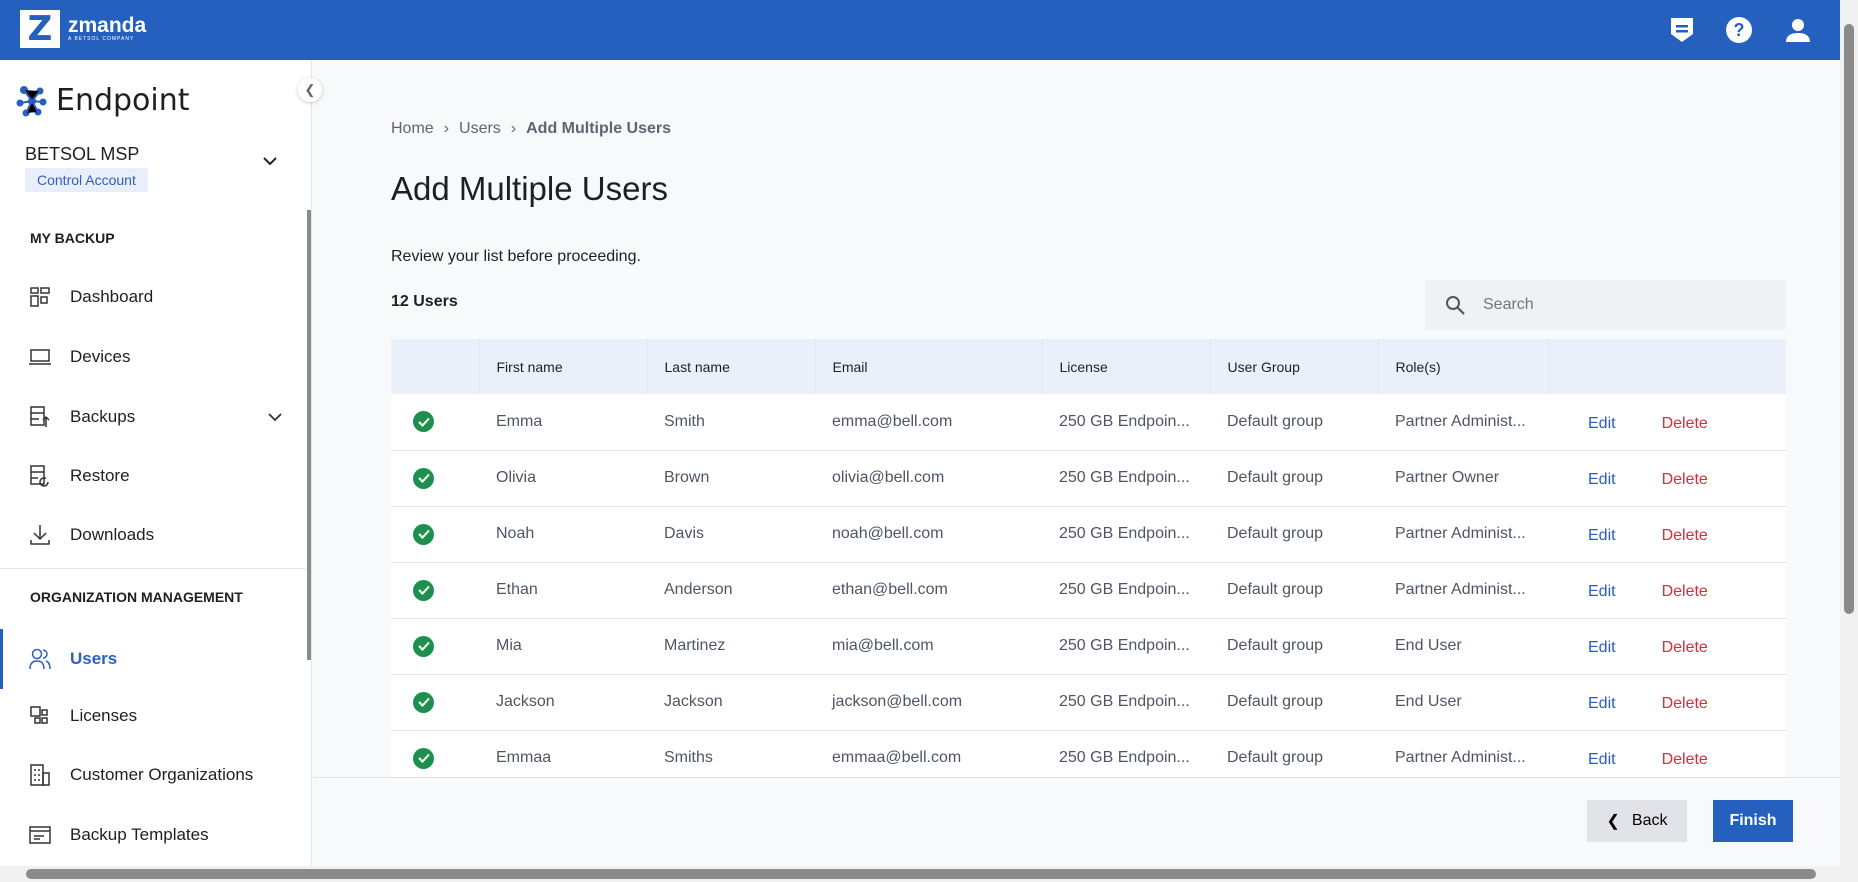 The width and height of the screenshot is (1858, 882). I want to click on breadcrumb-current: Add Multiple Users, so click(599, 128).